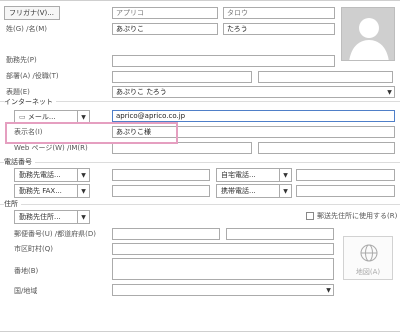  Describe the element at coordinates (369, 253) in the screenshot. I see `globe-icon` at that location.